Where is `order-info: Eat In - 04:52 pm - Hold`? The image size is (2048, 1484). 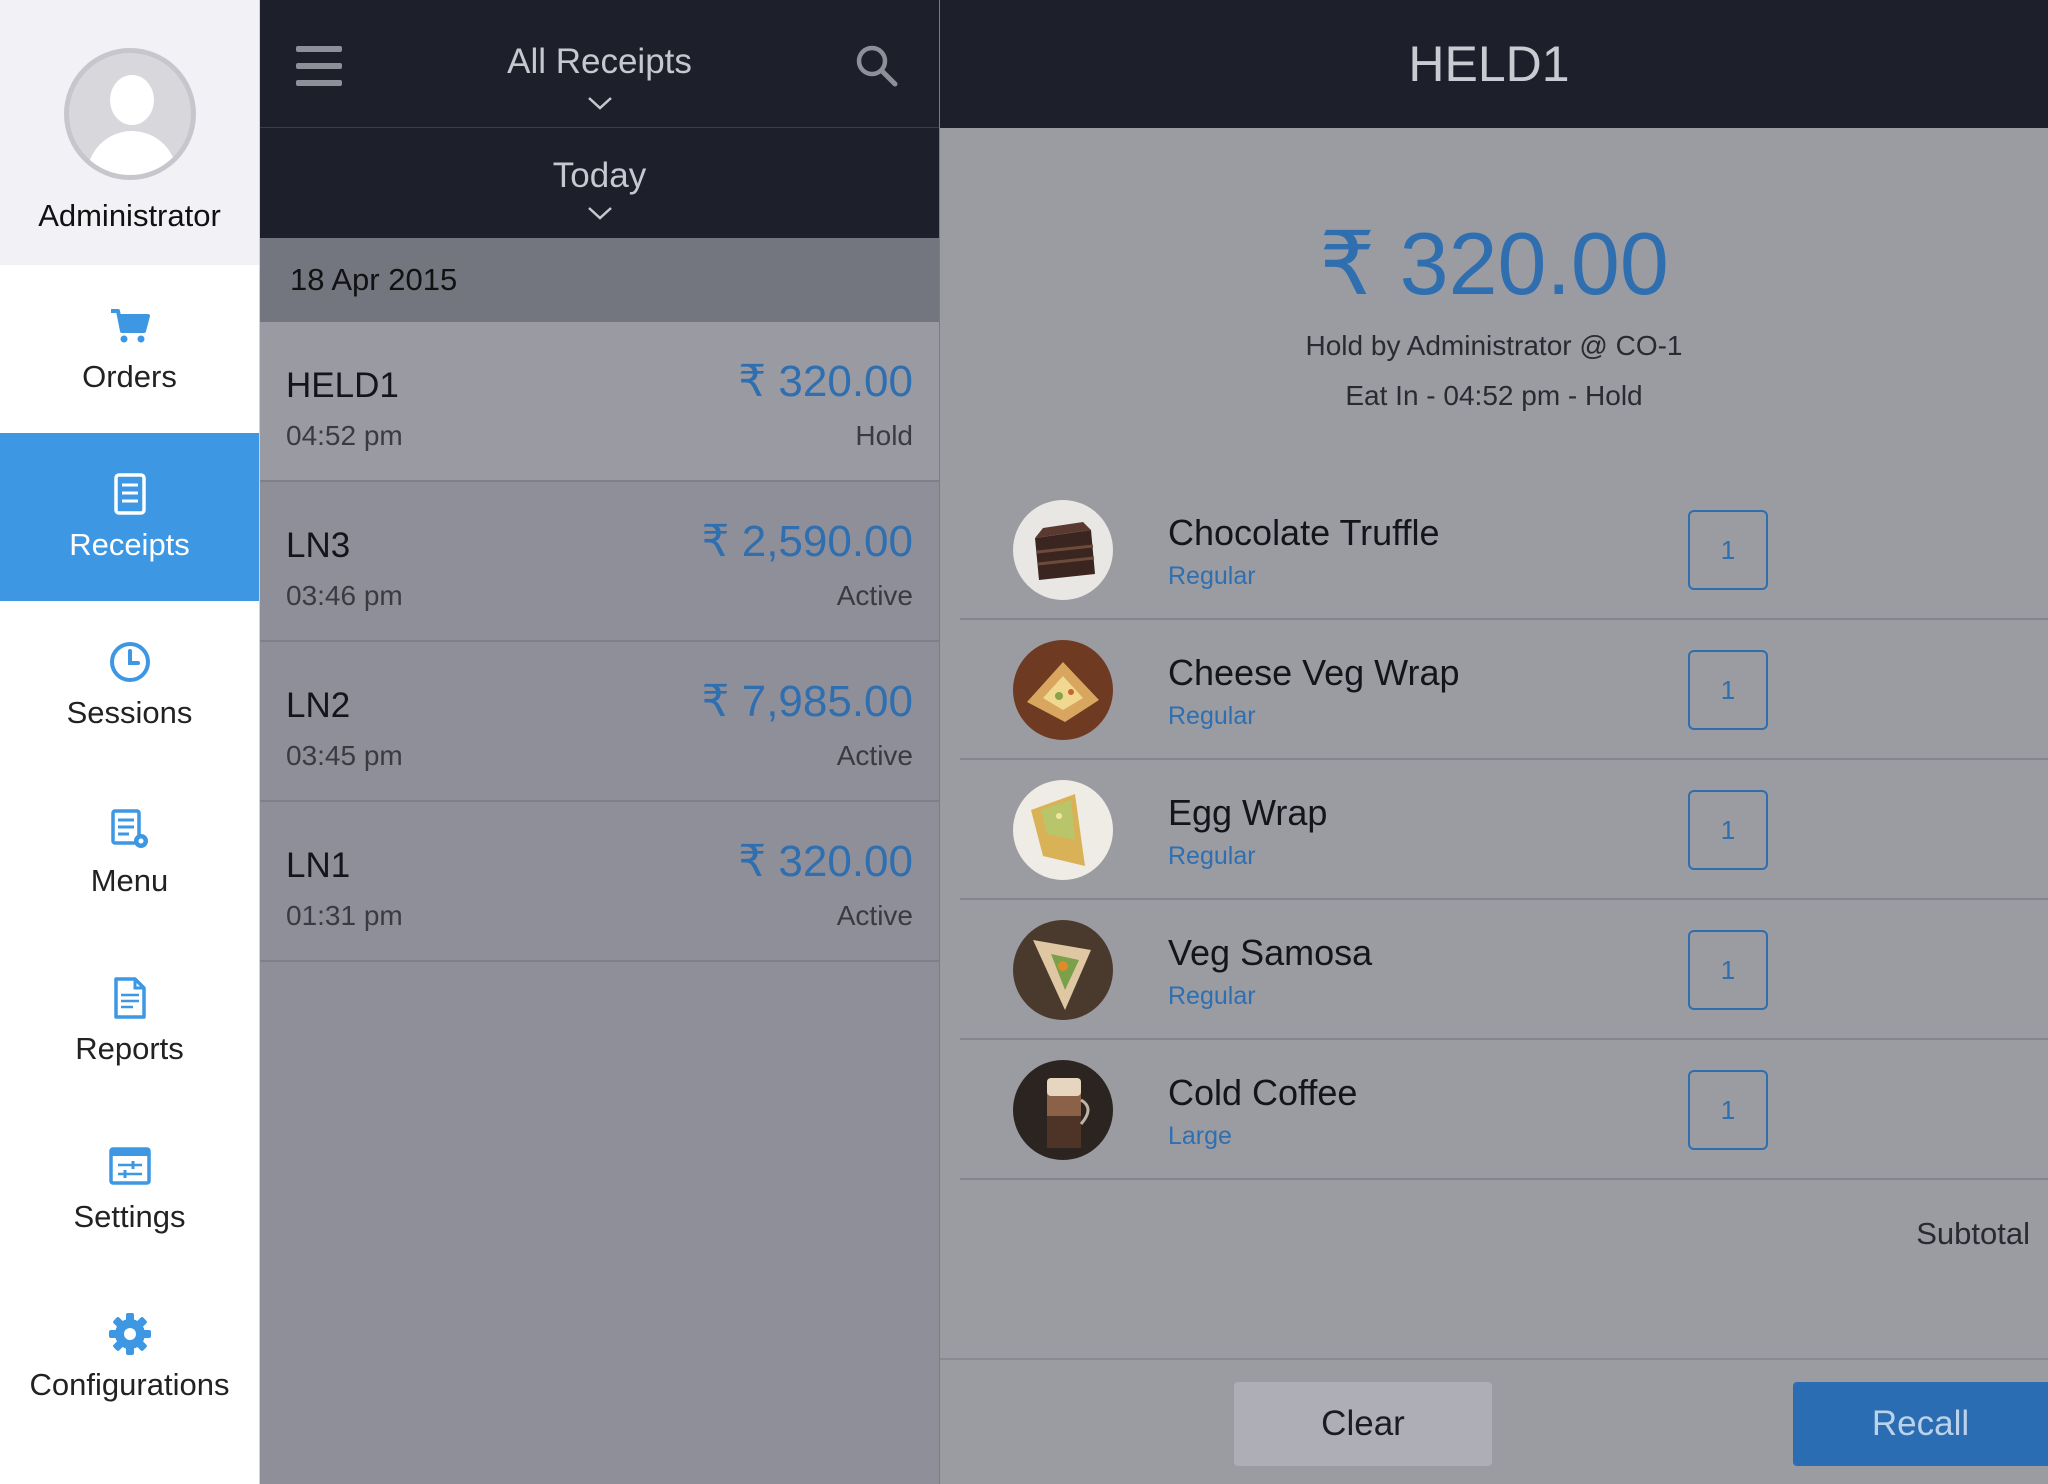
order-info: Eat In - 04:52 pm - Hold is located at coordinates (1494, 395).